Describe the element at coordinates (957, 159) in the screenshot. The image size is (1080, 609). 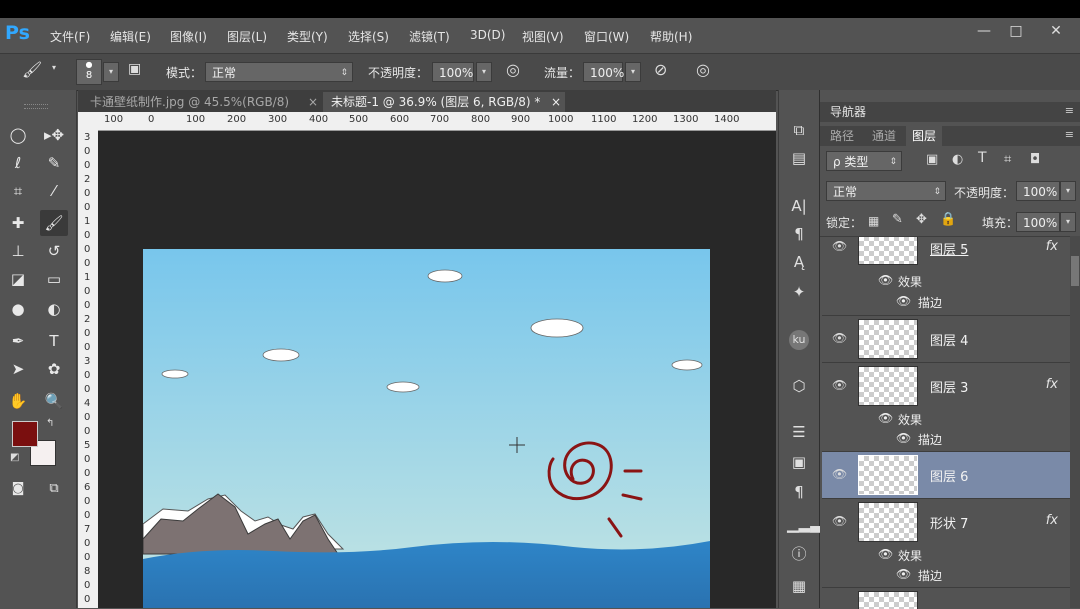
I see `adjustment-filter-icon: ◐` at that location.